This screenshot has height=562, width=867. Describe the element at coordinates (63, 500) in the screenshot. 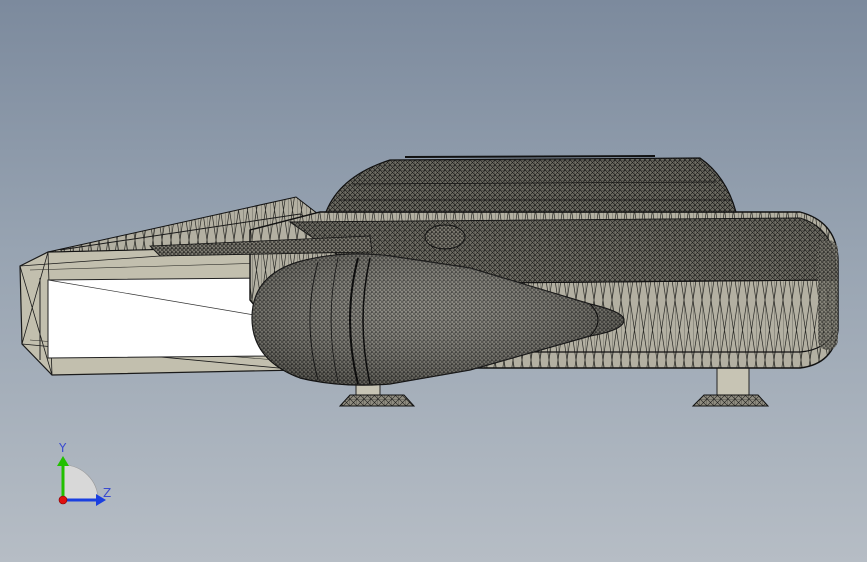

I see `x-axis-dot` at that location.